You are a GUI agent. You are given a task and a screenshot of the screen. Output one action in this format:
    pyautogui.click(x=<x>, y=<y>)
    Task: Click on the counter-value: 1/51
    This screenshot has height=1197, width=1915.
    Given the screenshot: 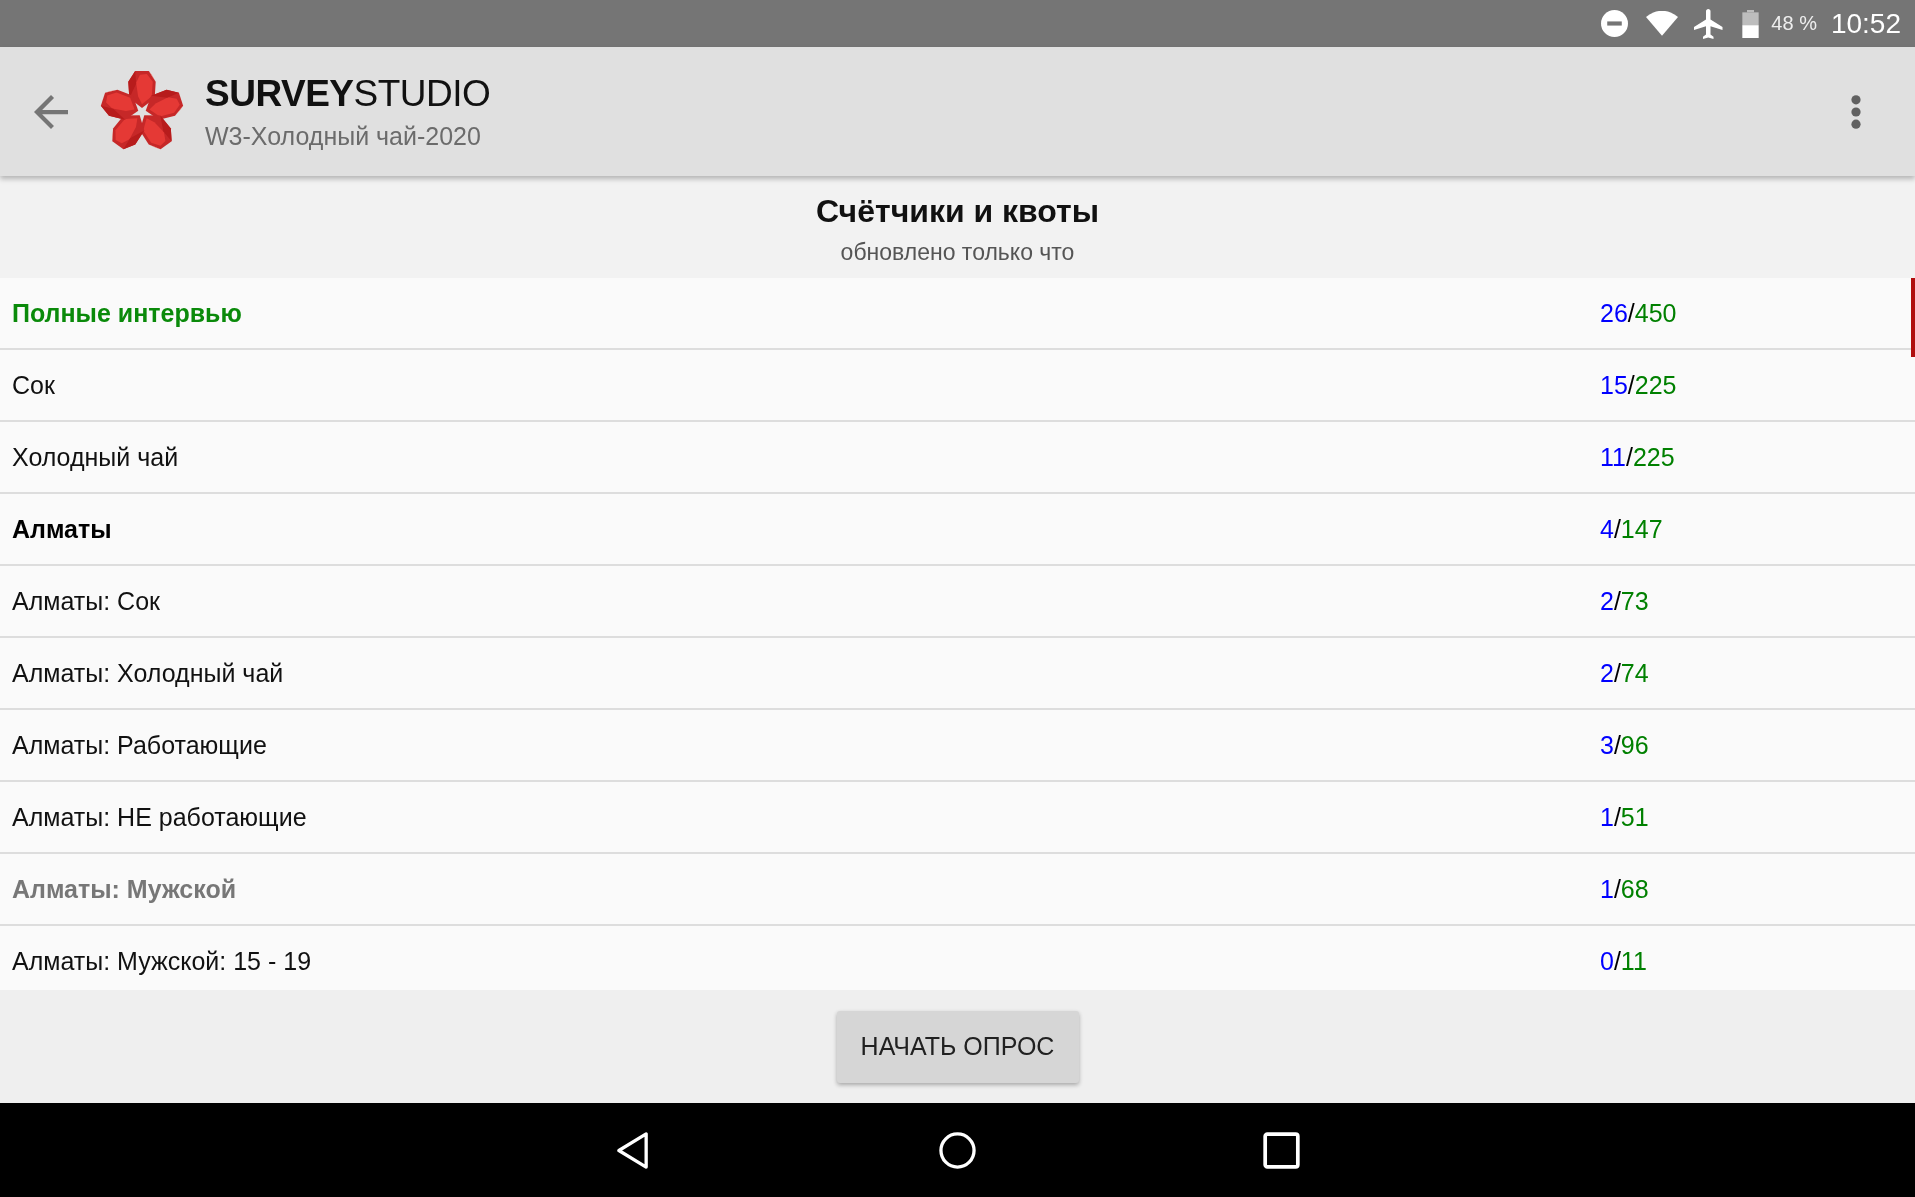 What is the action you would take?
    pyautogui.click(x=1624, y=816)
    